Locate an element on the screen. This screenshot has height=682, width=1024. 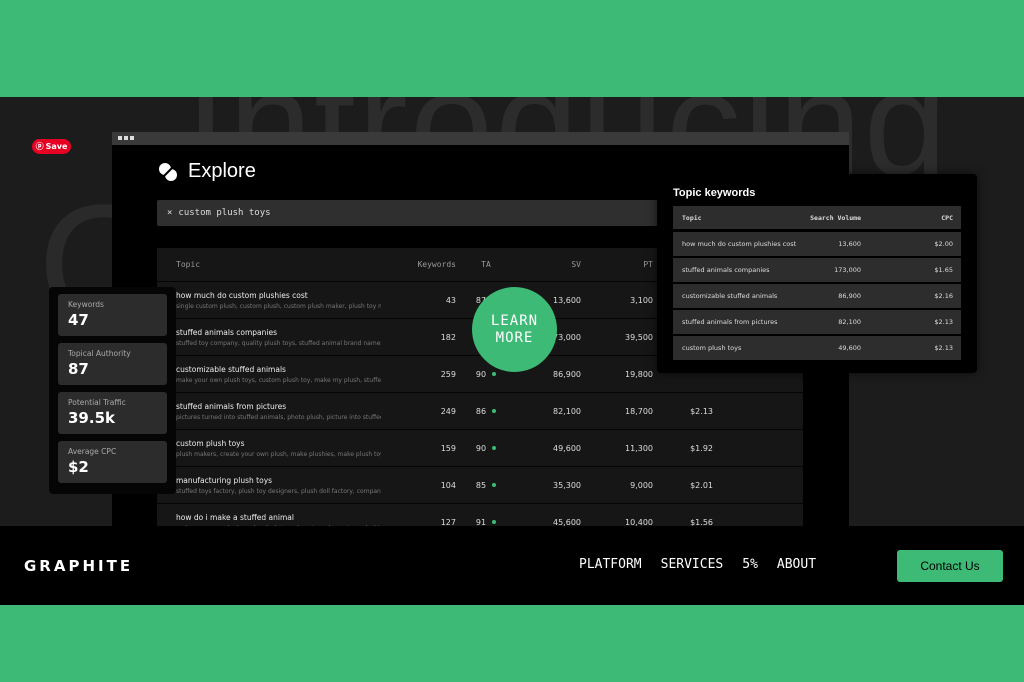
keyword-cpc: $1.65 is located at coordinates (943, 270).